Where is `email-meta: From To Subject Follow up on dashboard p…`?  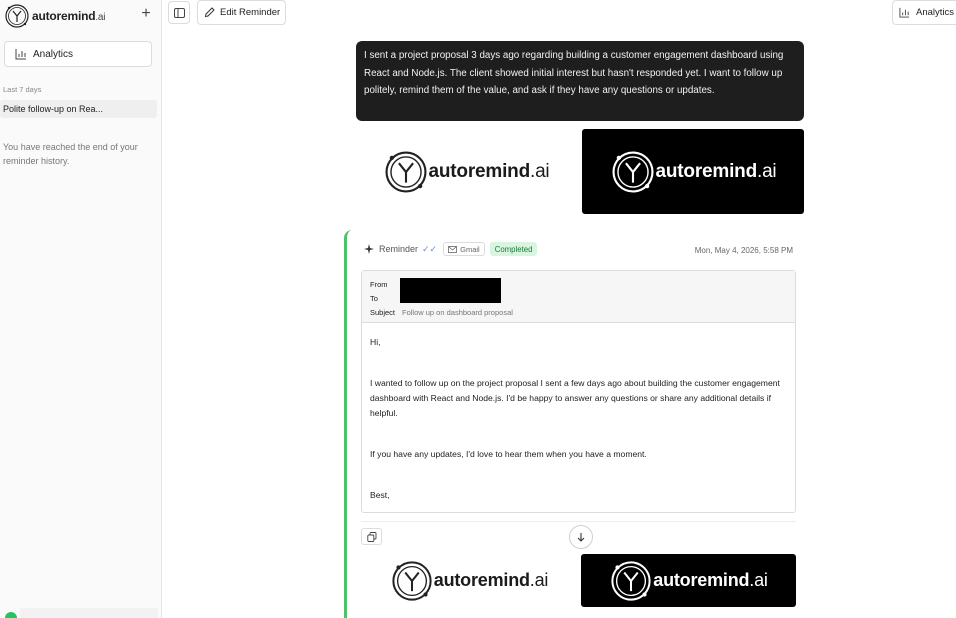
email-meta: From To Subject Follow up on dashboard p… is located at coordinates (578, 297).